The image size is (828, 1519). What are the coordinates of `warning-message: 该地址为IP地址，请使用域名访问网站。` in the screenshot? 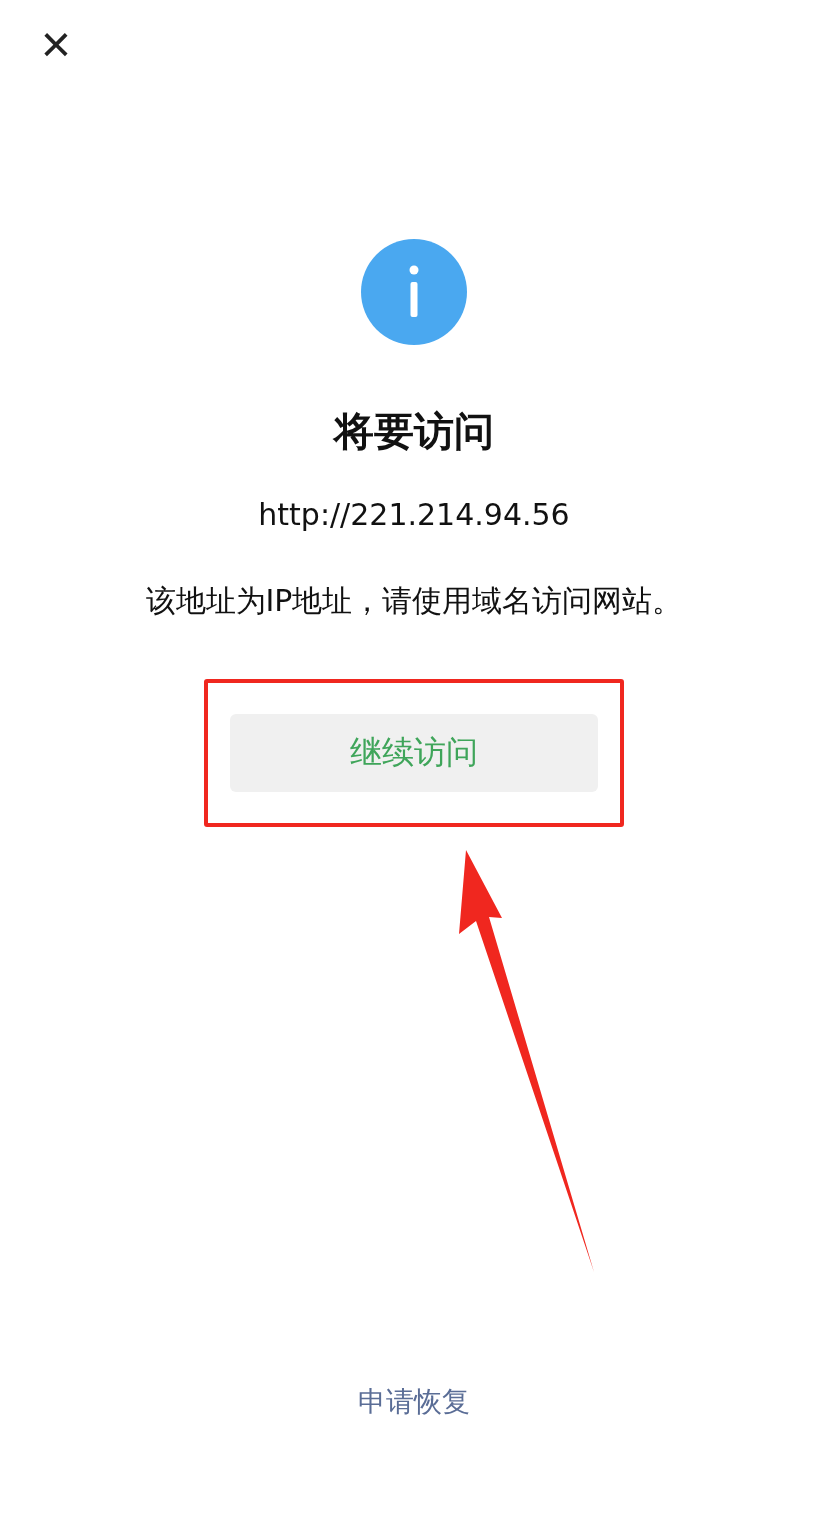 It's located at (414, 601).